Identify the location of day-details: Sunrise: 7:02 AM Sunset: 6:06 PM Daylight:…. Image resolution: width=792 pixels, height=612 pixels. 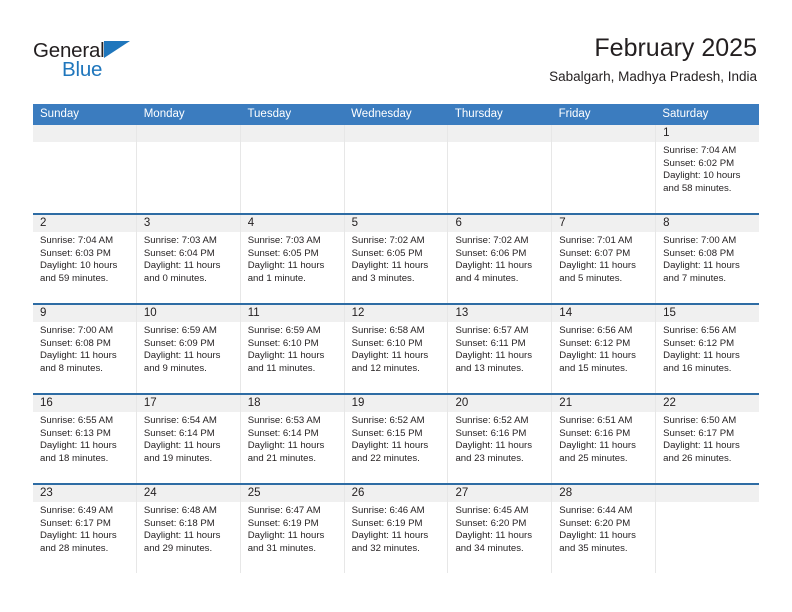
(499, 258).